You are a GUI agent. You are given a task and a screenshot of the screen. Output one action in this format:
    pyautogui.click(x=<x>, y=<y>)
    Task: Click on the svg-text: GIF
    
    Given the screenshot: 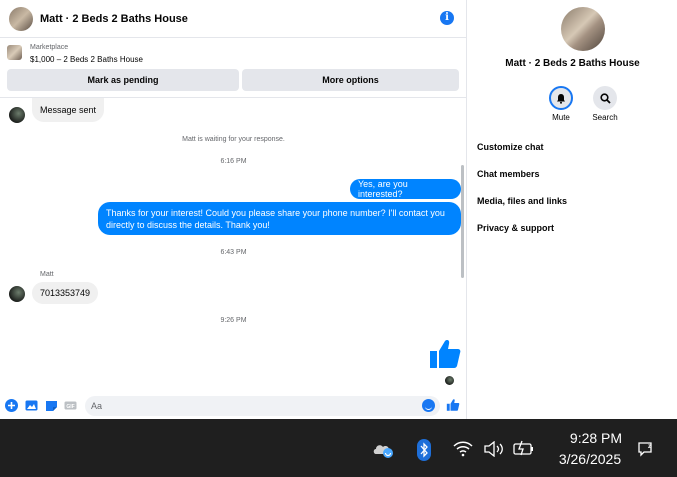 What is the action you would take?
    pyautogui.click(x=70, y=407)
    